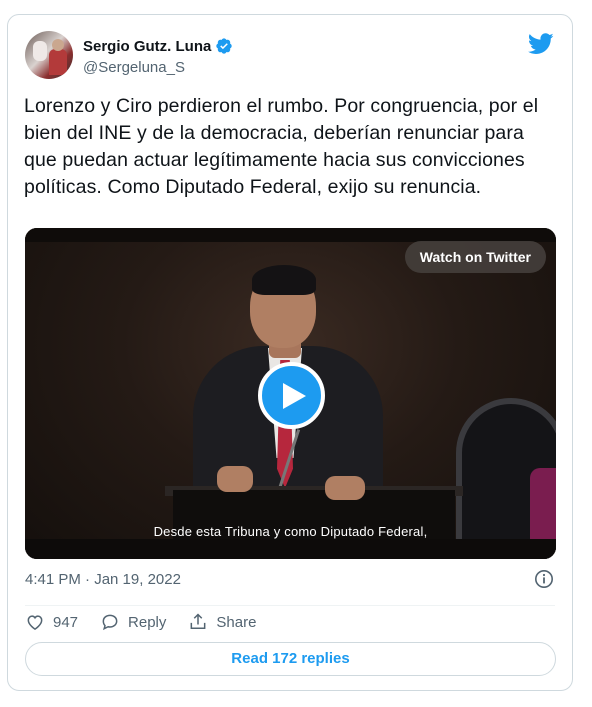  What do you see at coordinates (224, 46) in the screenshot?
I see `verified-badge-icon` at bounding box center [224, 46].